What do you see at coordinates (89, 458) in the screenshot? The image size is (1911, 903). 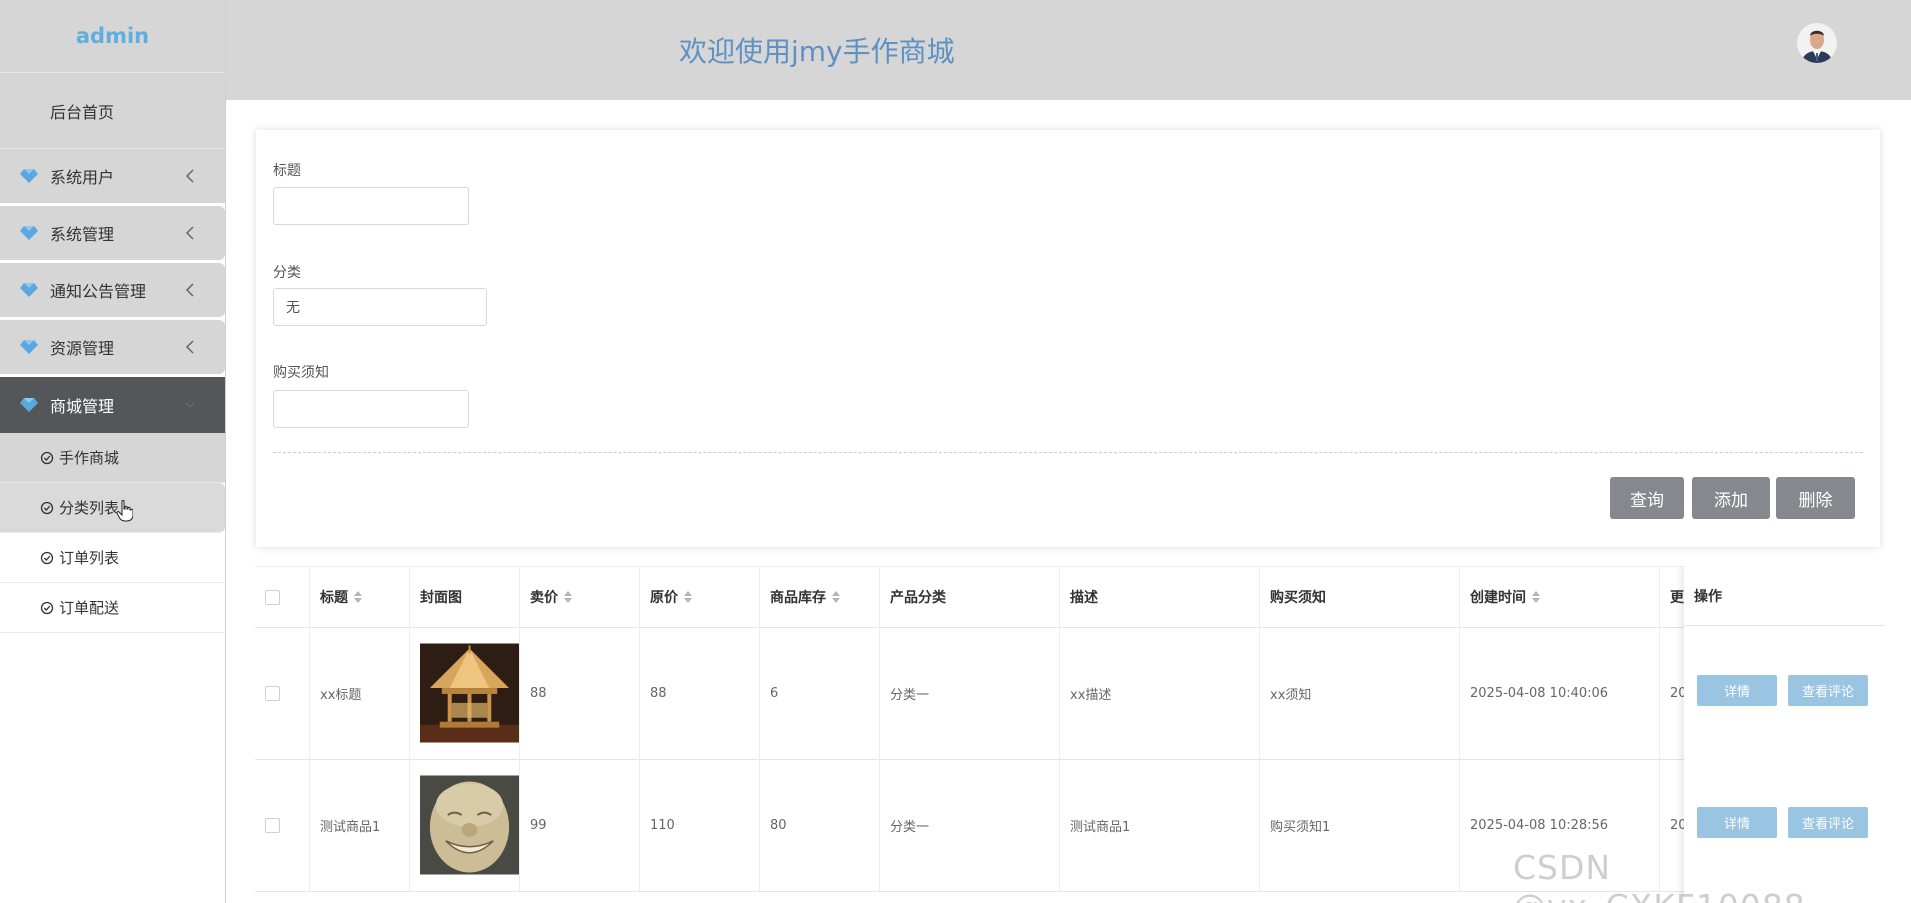 I see `sidebar-item-label: 手作商城` at bounding box center [89, 458].